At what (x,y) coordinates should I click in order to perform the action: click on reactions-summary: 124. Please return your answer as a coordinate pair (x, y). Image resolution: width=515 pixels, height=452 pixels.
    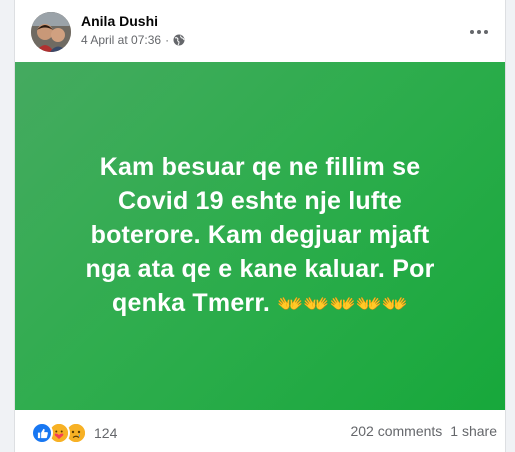
    Looking at the image, I should click on (74, 433).